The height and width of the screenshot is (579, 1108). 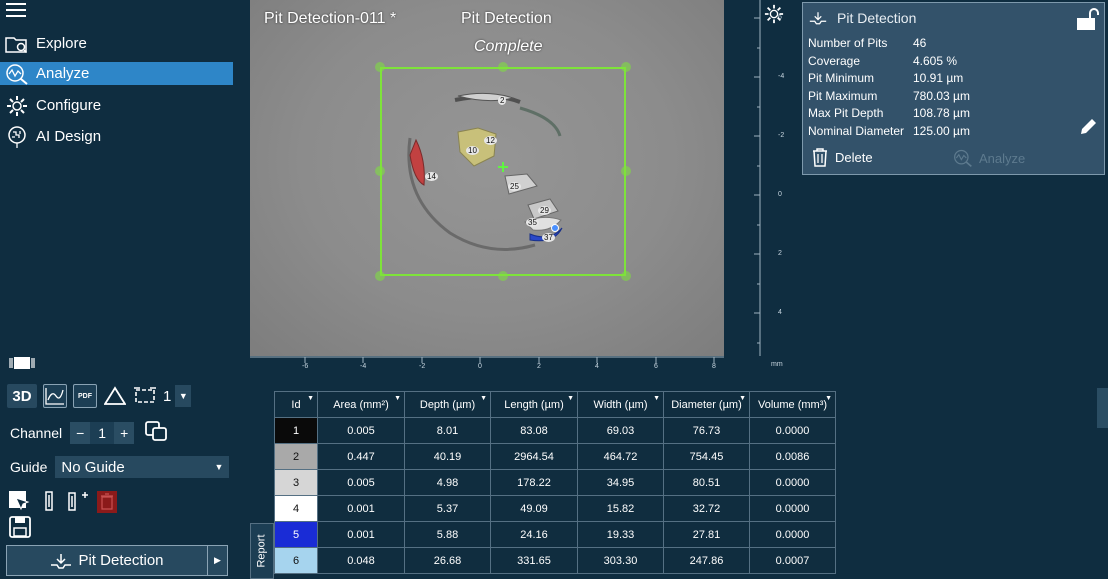 I want to click on pit-id-cell: 4, so click(x=296, y=508).